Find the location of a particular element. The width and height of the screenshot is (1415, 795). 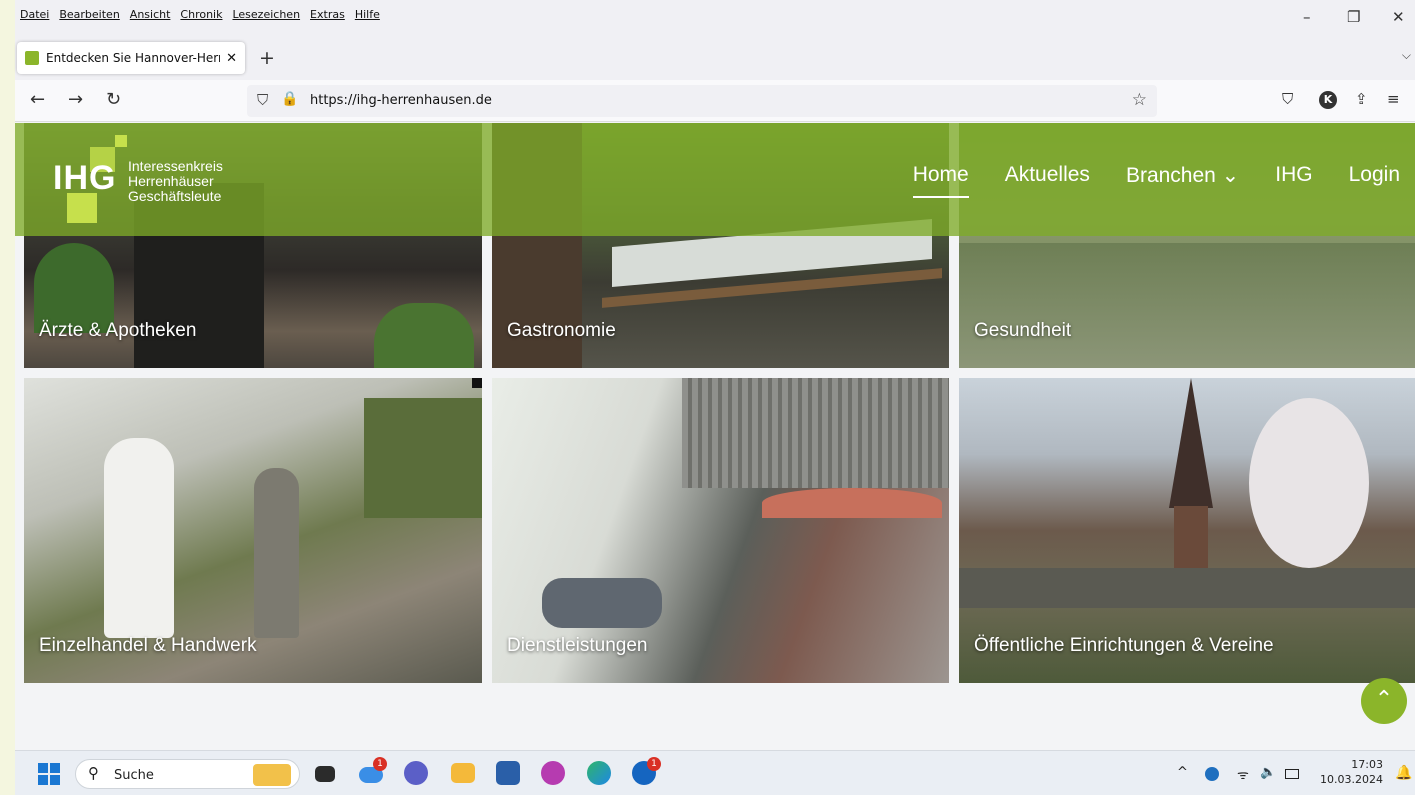

left-strip is located at coordinates (7, 397).